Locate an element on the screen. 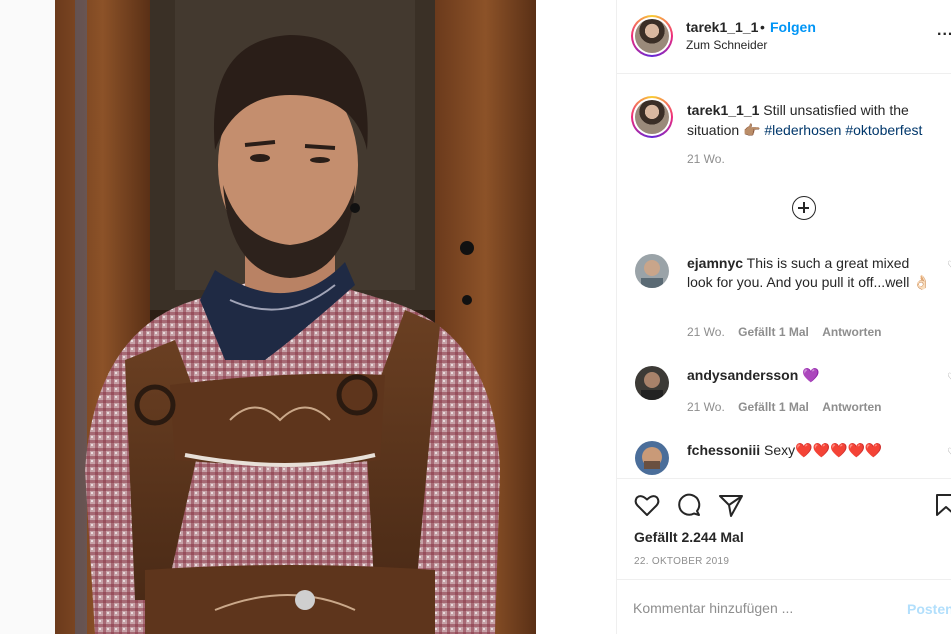  caption-author-avatar is located at coordinates (652, 117).